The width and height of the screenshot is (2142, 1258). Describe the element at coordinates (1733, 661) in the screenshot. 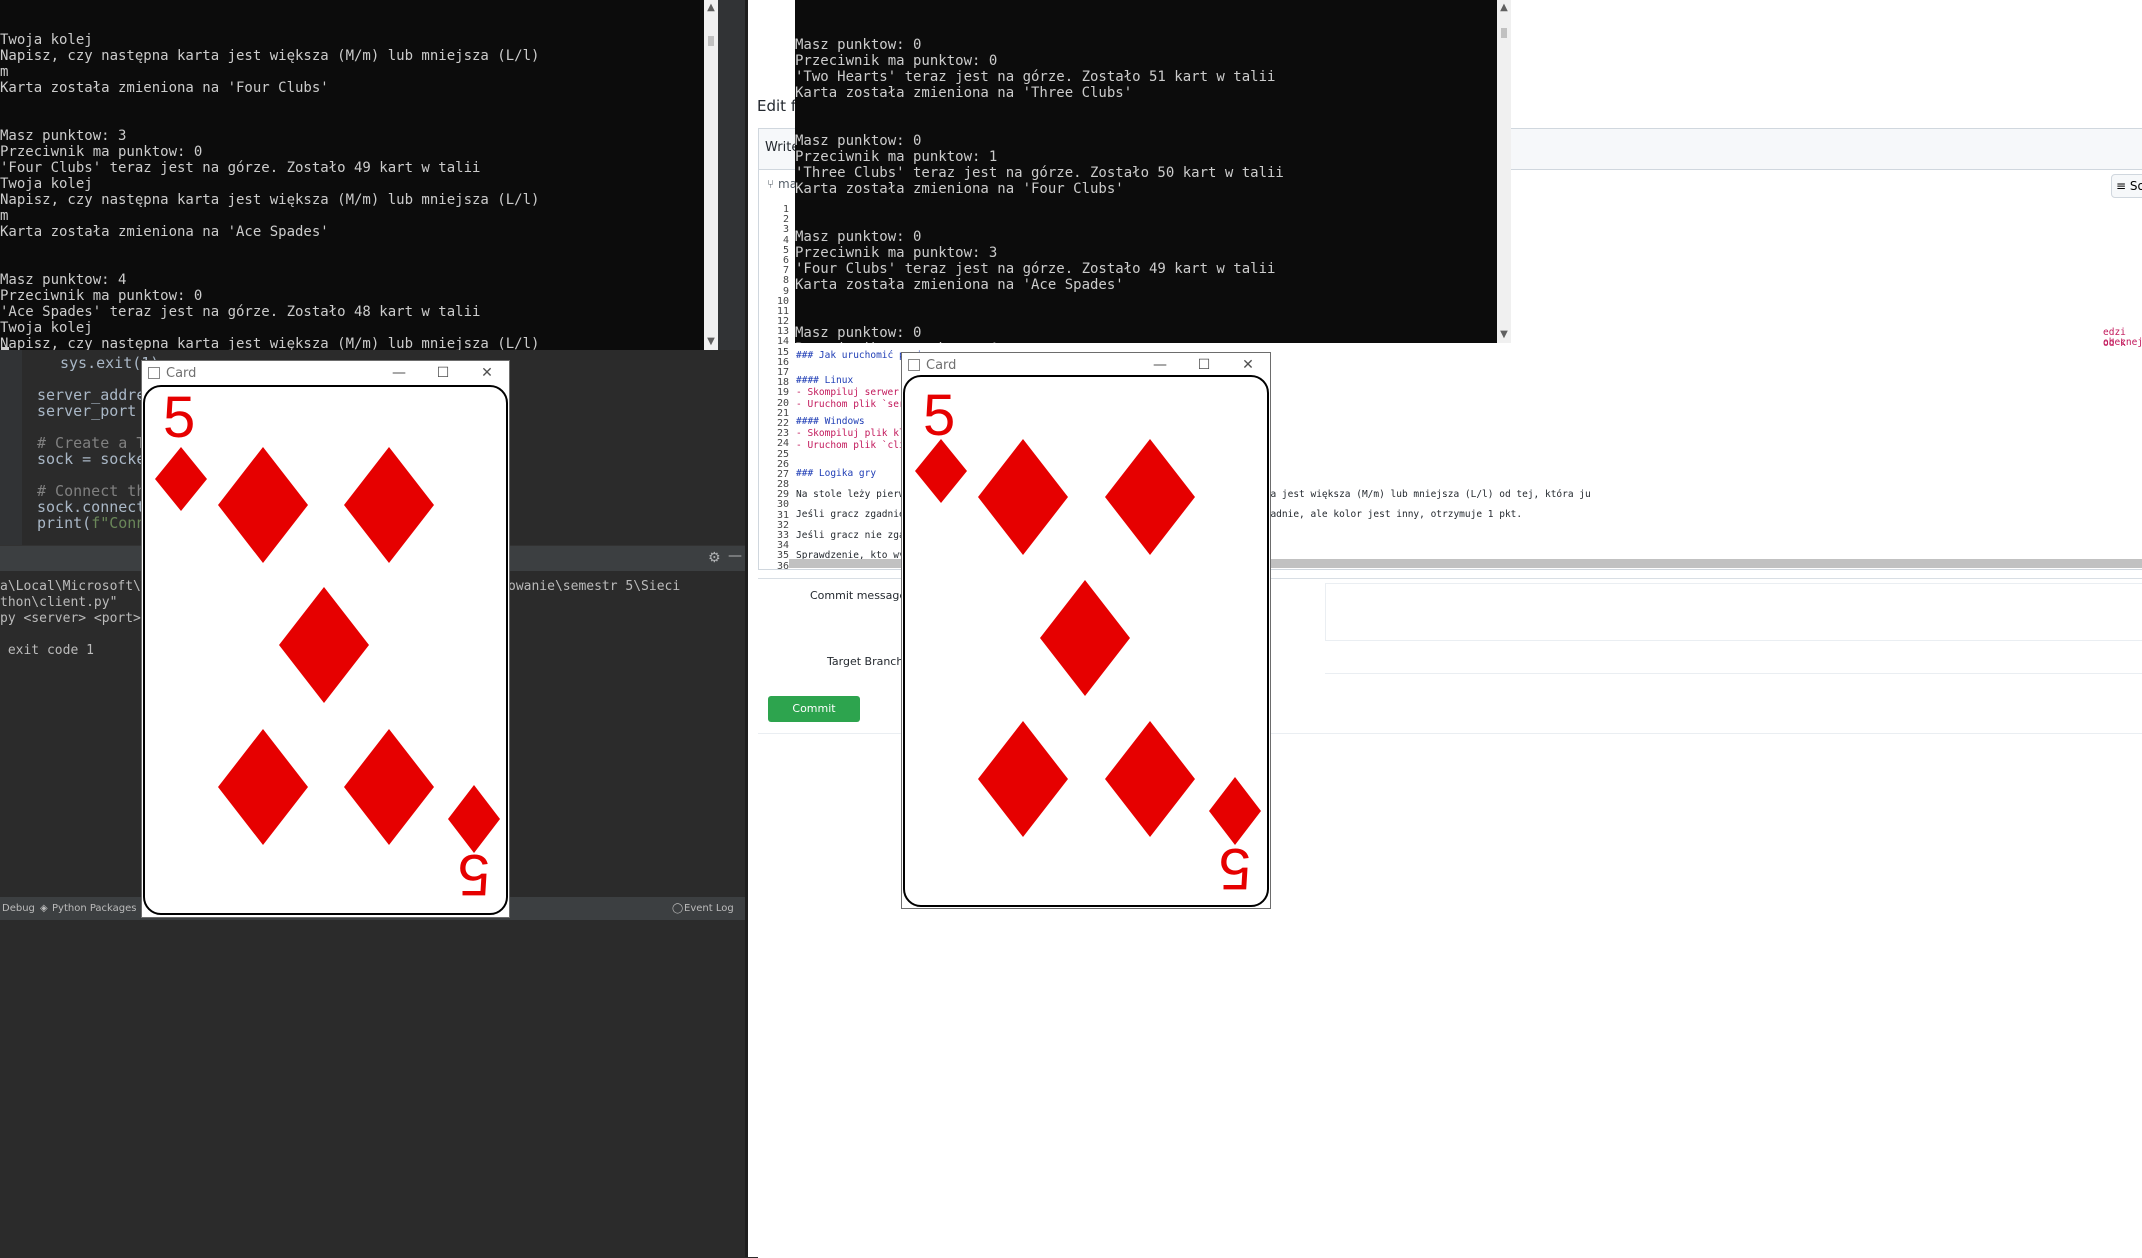

I see `target-branch-input` at that location.